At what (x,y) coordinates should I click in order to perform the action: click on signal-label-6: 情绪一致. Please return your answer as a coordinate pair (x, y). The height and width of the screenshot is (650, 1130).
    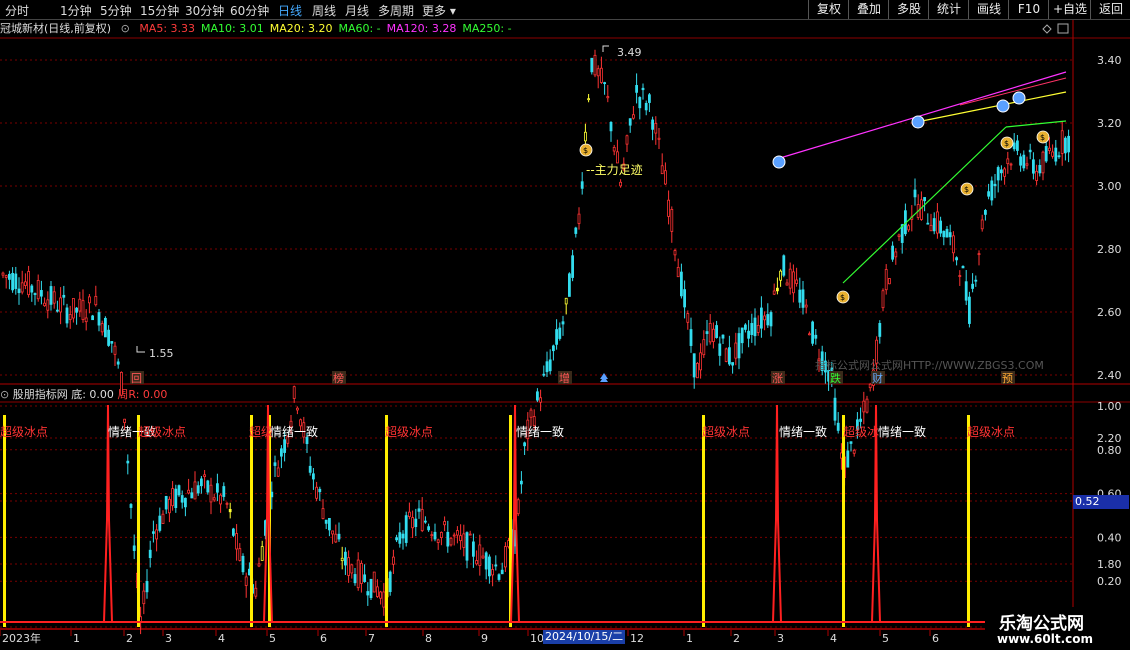
    Looking at the image, I should click on (540, 432).